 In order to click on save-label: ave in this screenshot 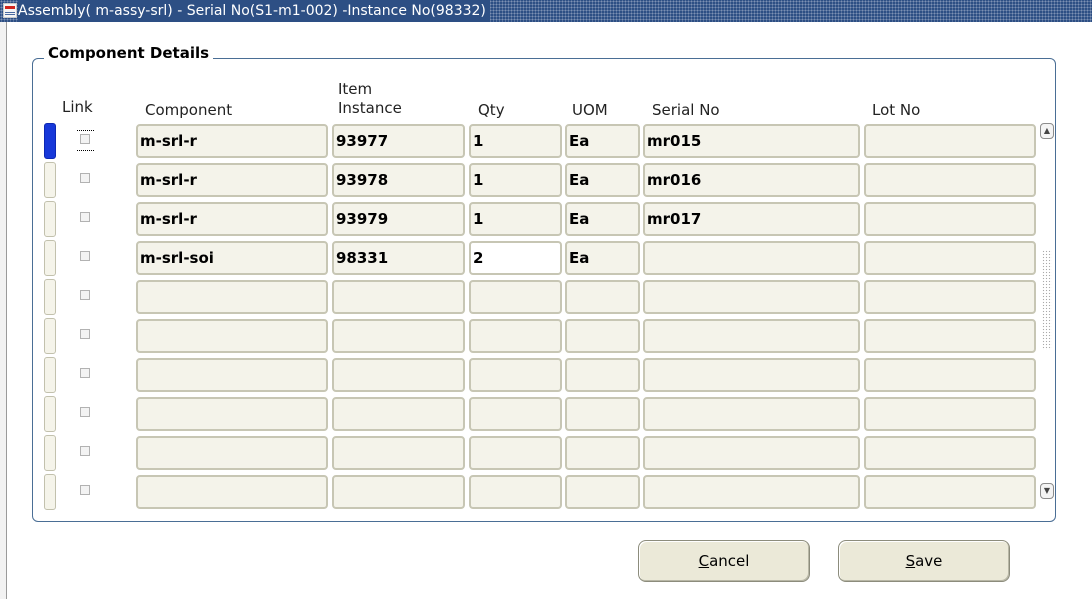, I will do `click(929, 561)`.